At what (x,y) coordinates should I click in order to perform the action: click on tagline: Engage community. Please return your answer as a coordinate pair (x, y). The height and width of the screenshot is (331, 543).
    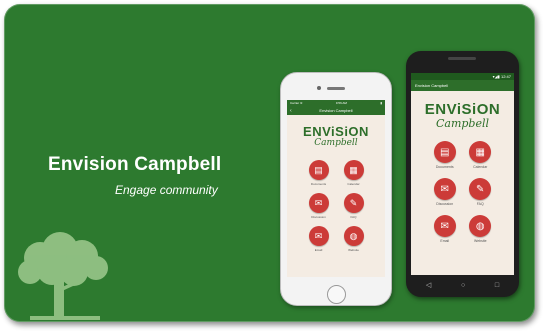
    Looking at the image, I should click on (166, 190).